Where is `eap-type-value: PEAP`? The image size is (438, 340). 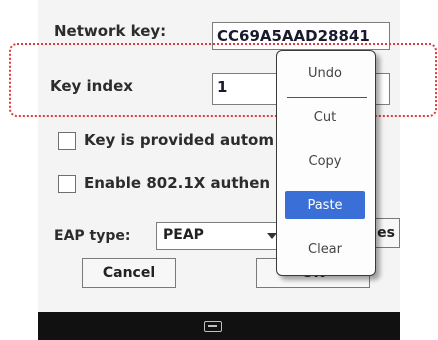
eap-type-value: PEAP is located at coordinates (183, 235).